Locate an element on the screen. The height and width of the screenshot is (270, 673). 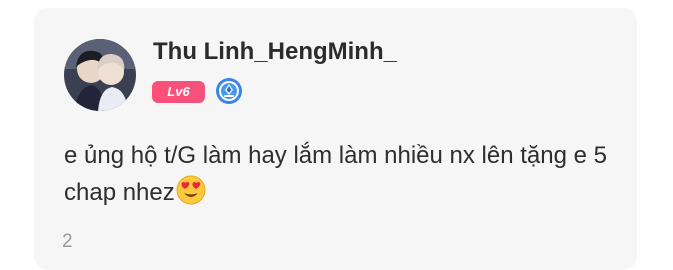
like-count: 2 is located at coordinates (67, 241).